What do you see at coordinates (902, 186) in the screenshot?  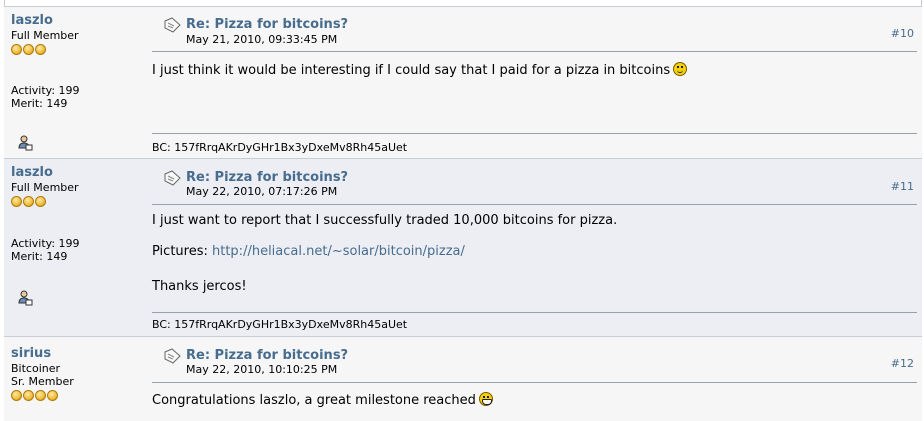 I see `post-number-link: #11` at bounding box center [902, 186].